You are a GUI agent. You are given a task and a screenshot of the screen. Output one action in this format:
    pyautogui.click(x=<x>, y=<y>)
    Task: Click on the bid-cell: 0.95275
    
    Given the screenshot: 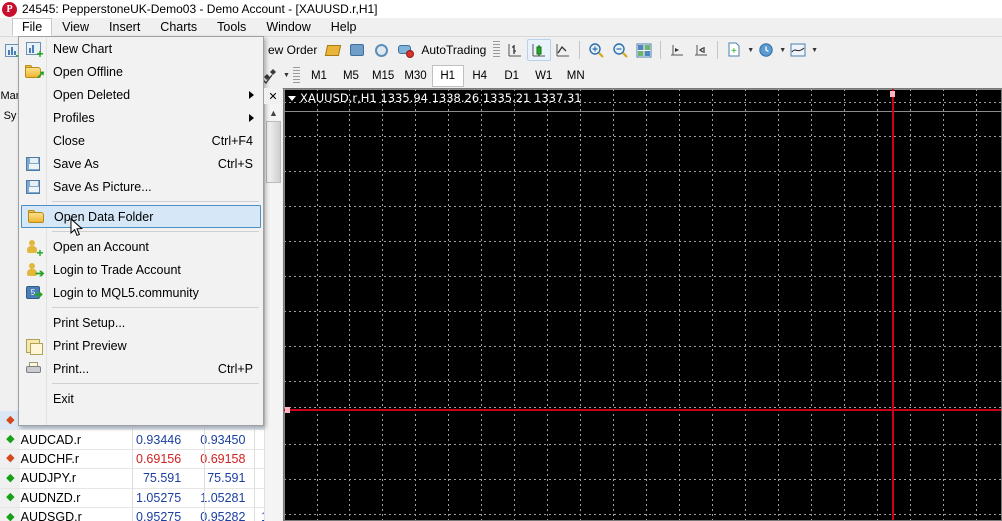 What is the action you would take?
    pyautogui.click(x=159, y=515)
    